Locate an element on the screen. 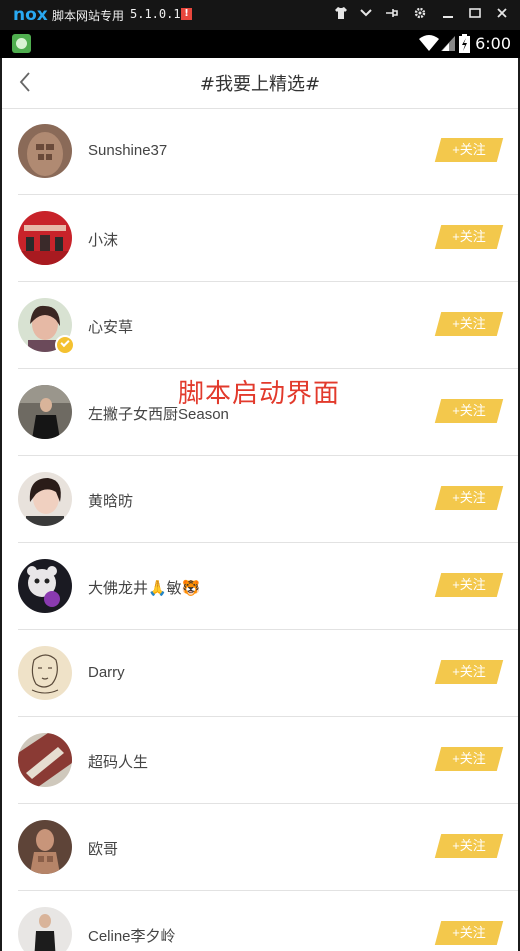 The height and width of the screenshot is (951, 520). emulator-title-bar: nox 脚本网站专用 5.1.0.1 ! is located at coordinates (260, 15).